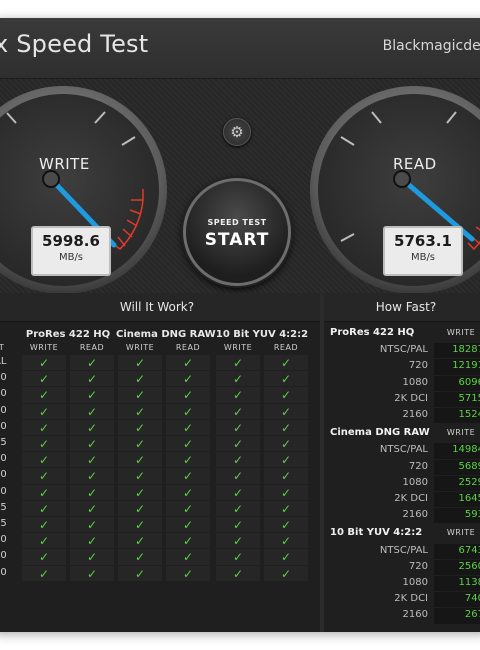 This screenshot has width=480, height=650. I want to click on how-fast-row-value: 1645, so click(469, 498).